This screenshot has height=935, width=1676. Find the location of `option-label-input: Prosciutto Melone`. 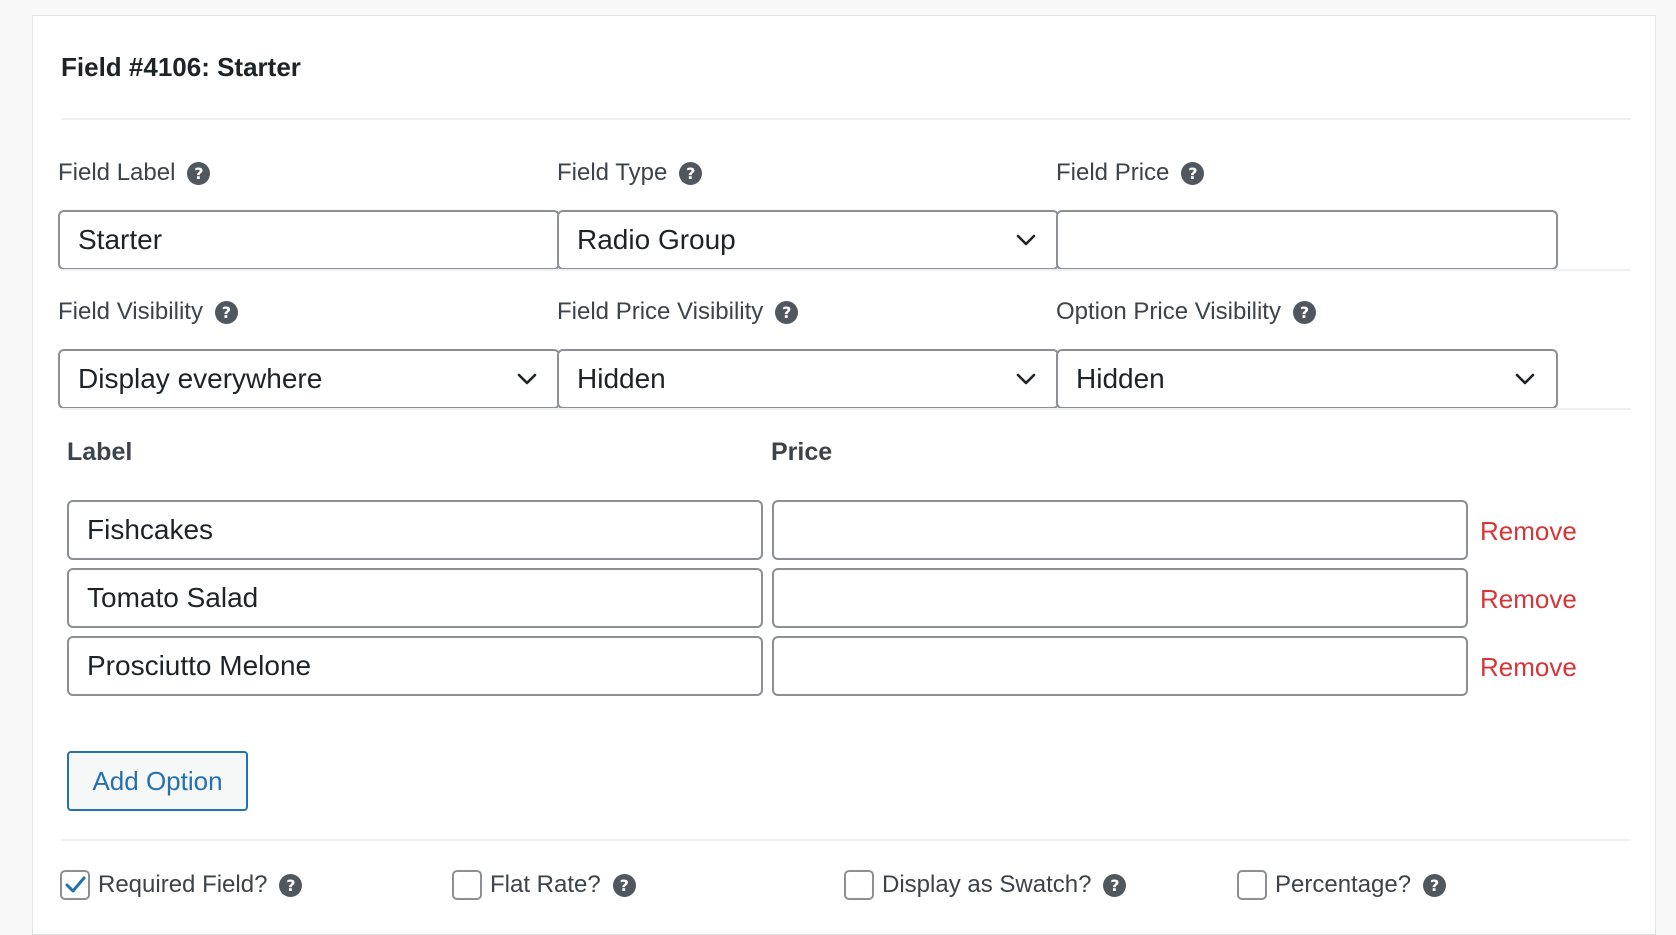

option-label-input: Prosciutto Melone is located at coordinates (415, 666).